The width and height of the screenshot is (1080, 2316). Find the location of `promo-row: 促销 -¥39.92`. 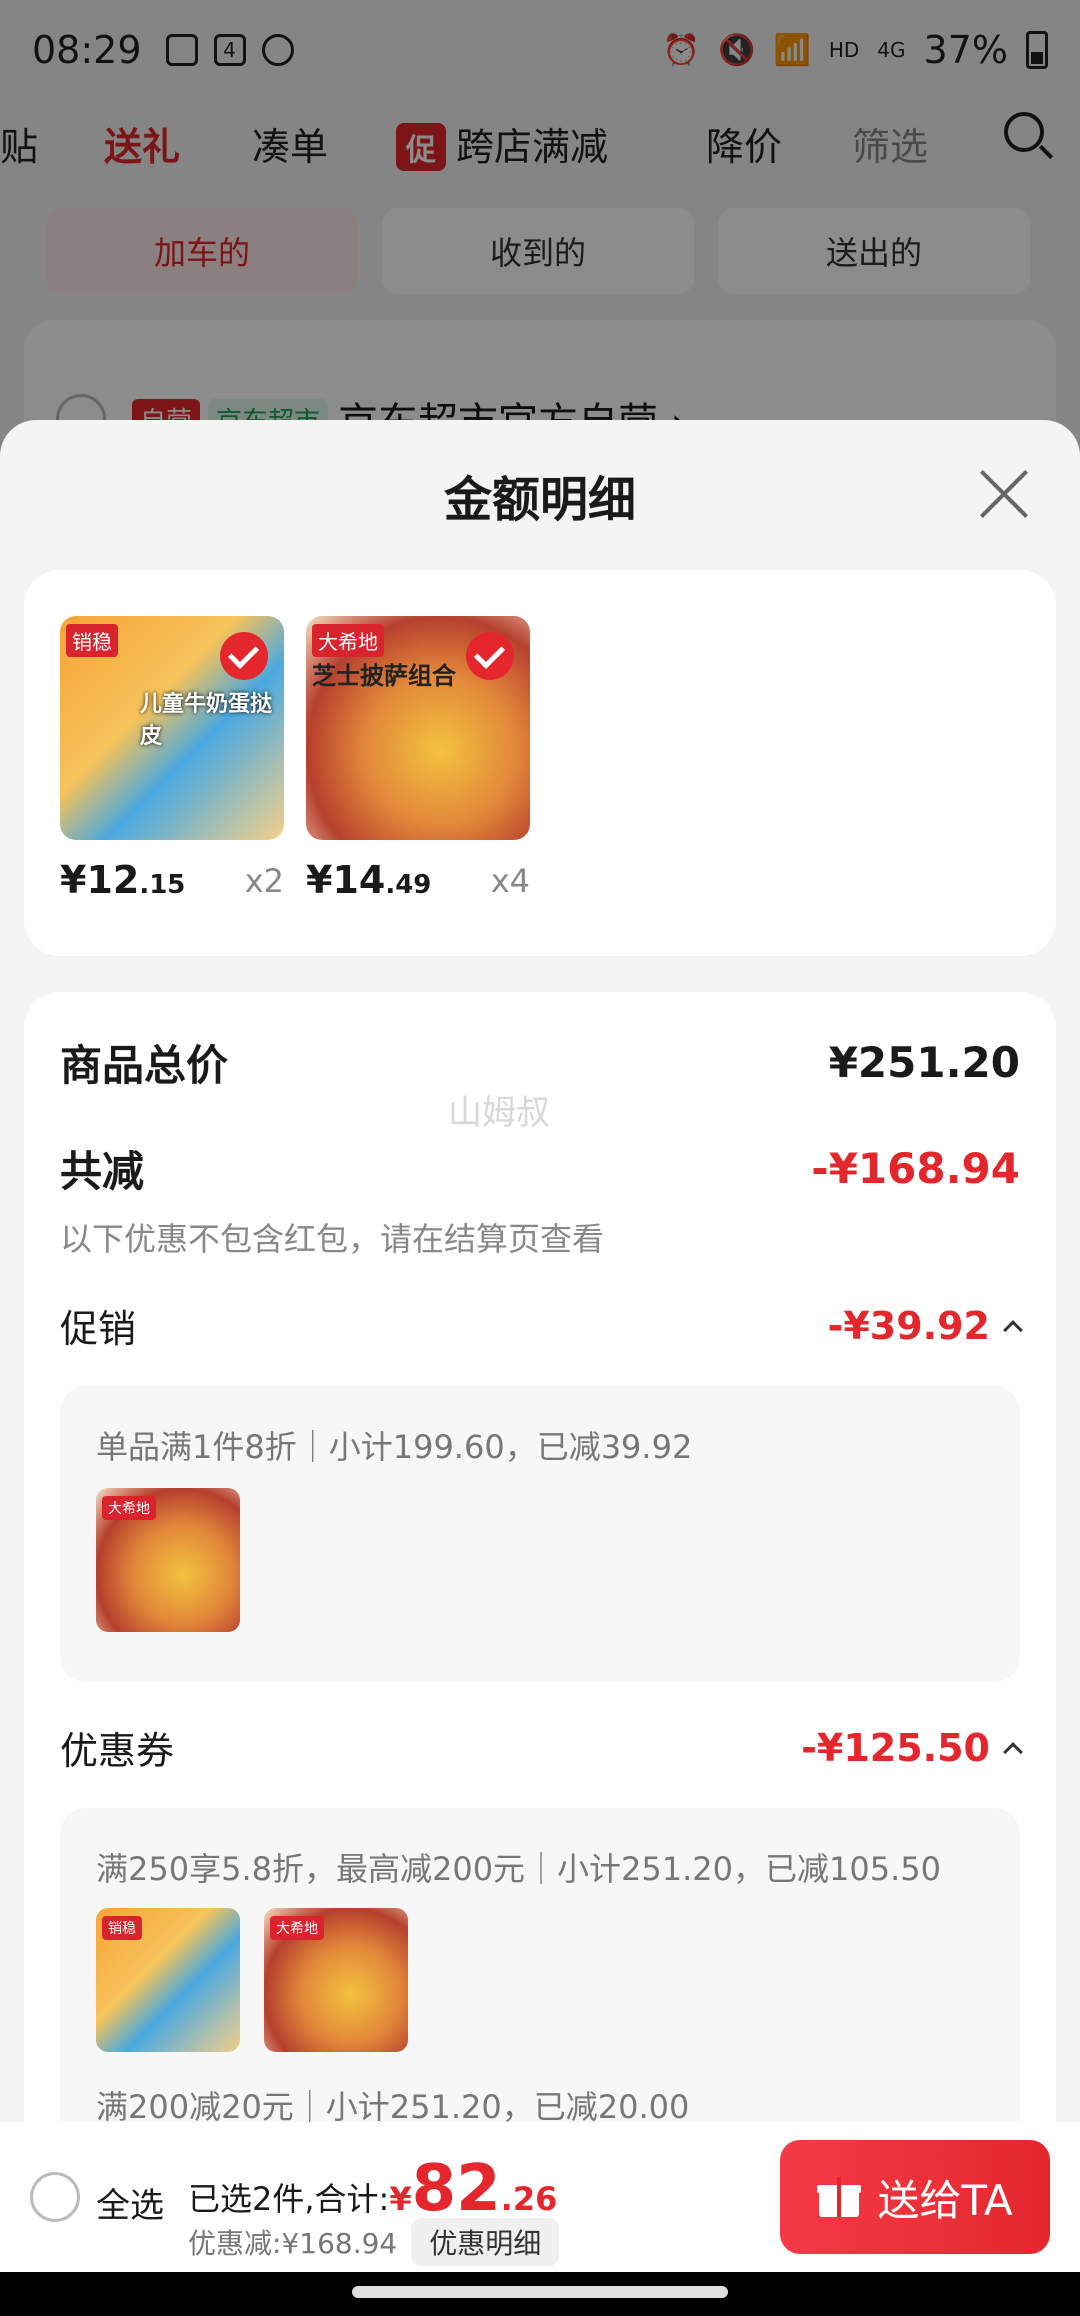

promo-row: 促销 -¥39.92 is located at coordinates (541, 1325).